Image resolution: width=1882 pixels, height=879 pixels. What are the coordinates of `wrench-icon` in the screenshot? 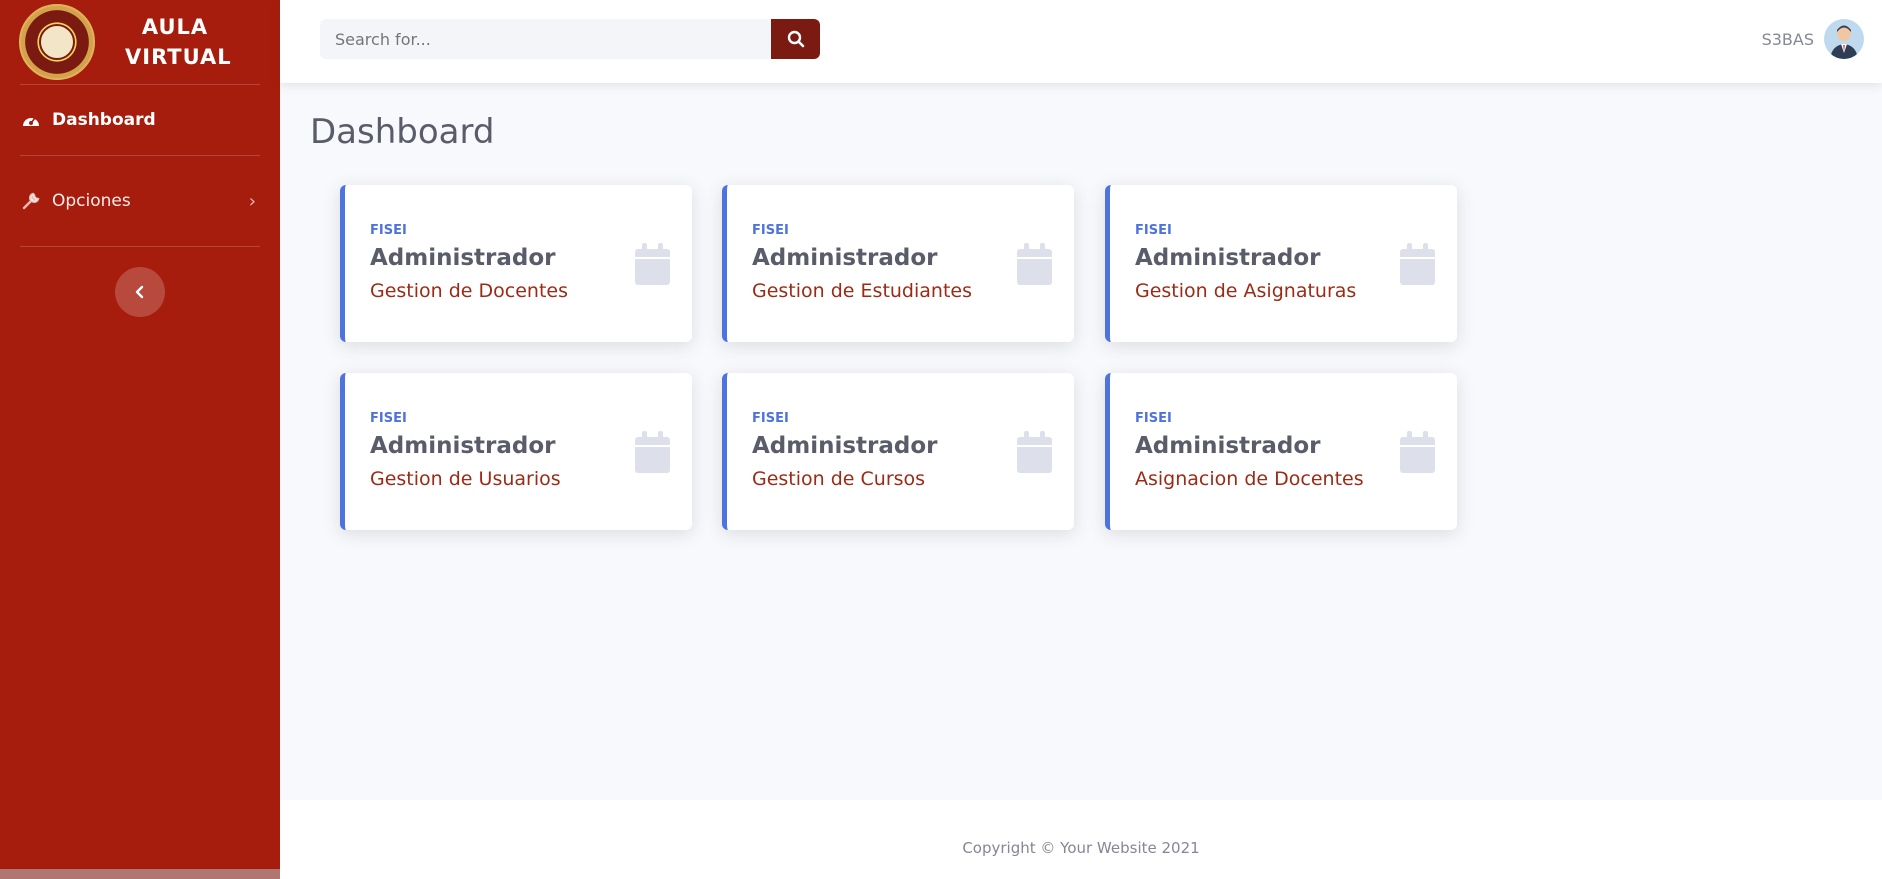 It's located at (31, 201).